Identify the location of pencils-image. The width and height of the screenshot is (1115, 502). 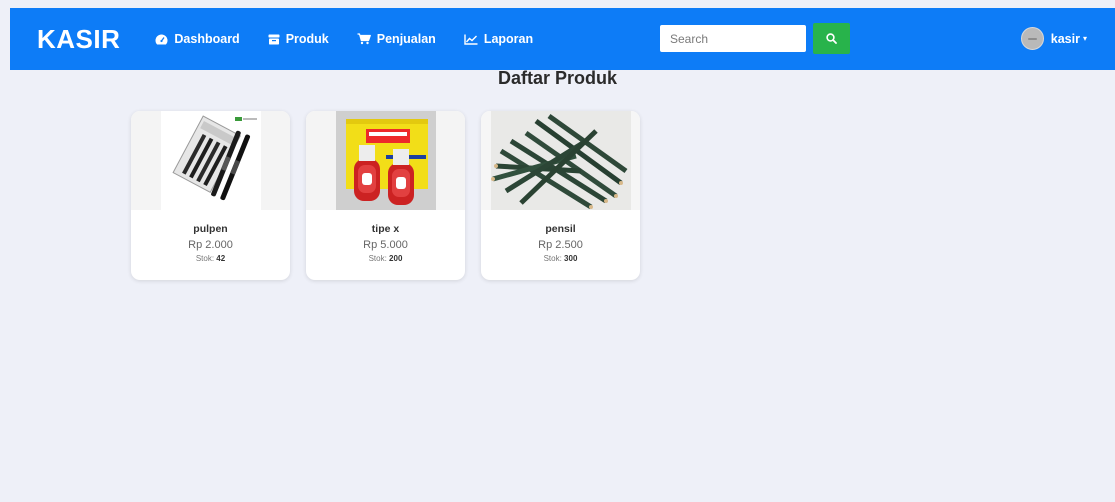
(560, 160).